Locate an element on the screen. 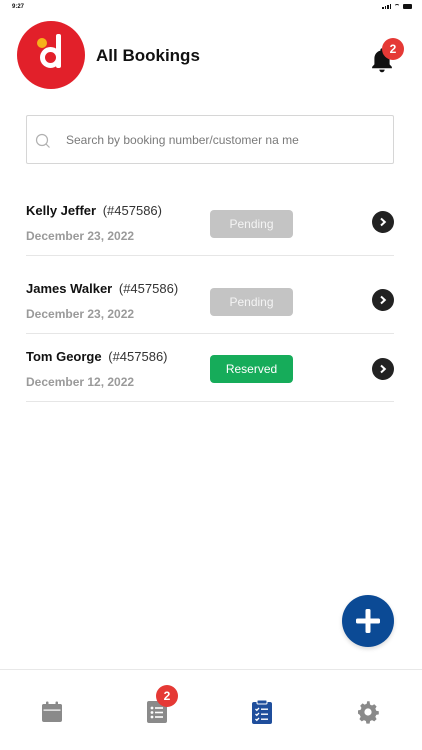 The image size is (422, 750). wifi-icon is located at coordinates (397, 6).